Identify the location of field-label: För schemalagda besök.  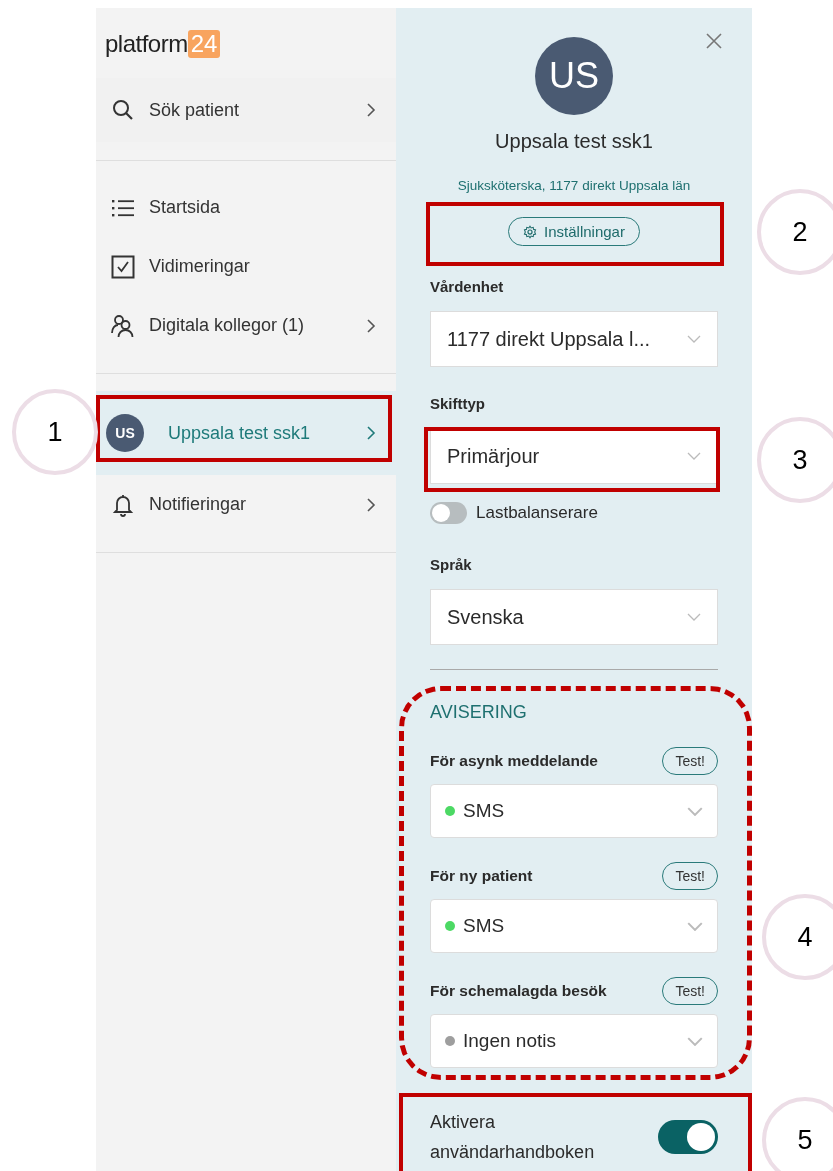
(518, 991).